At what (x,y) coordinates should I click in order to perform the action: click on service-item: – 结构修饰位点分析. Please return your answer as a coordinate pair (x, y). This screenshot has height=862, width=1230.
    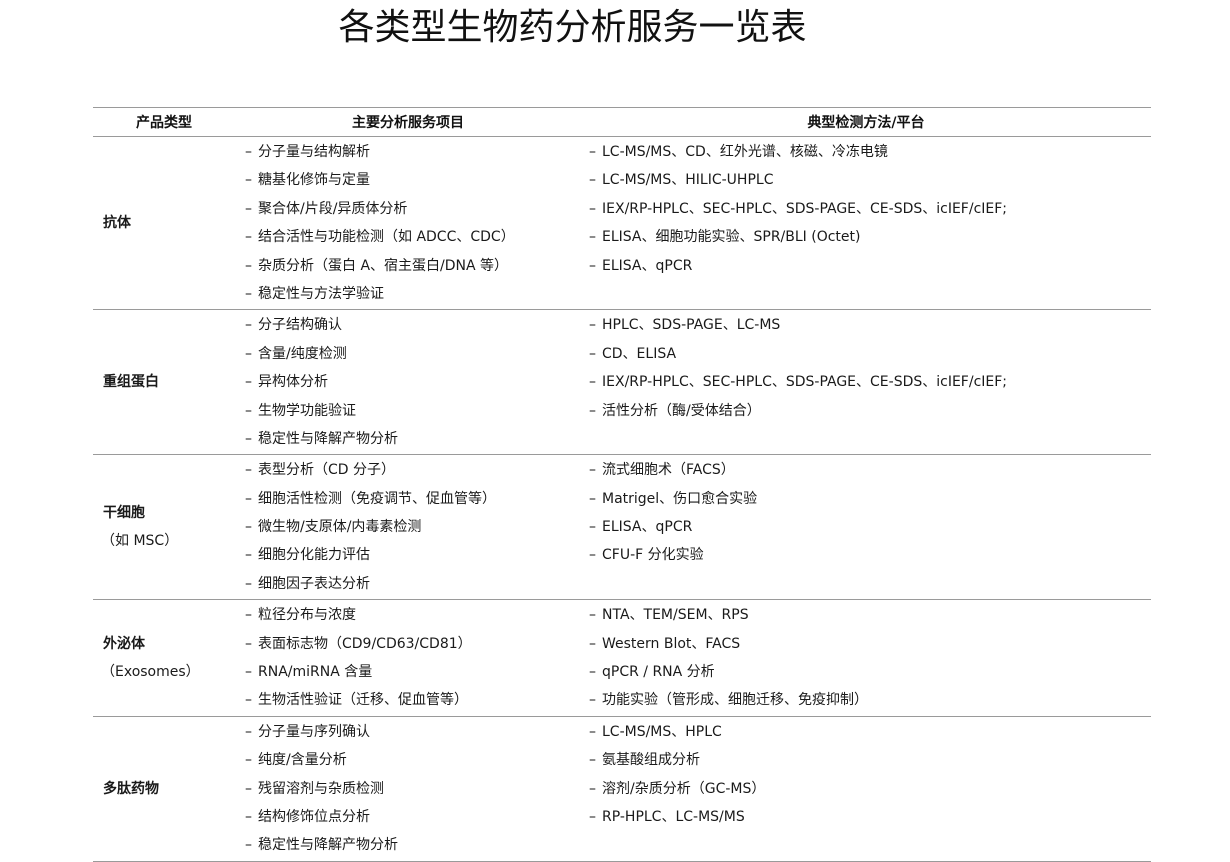
    Looking at the image, I should click on (413, 817).